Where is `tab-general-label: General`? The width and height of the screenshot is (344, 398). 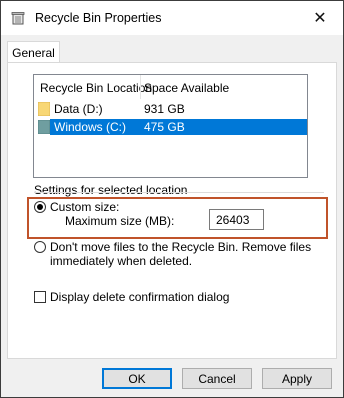
tab-general-label: General is located at coordinates (33, 52).